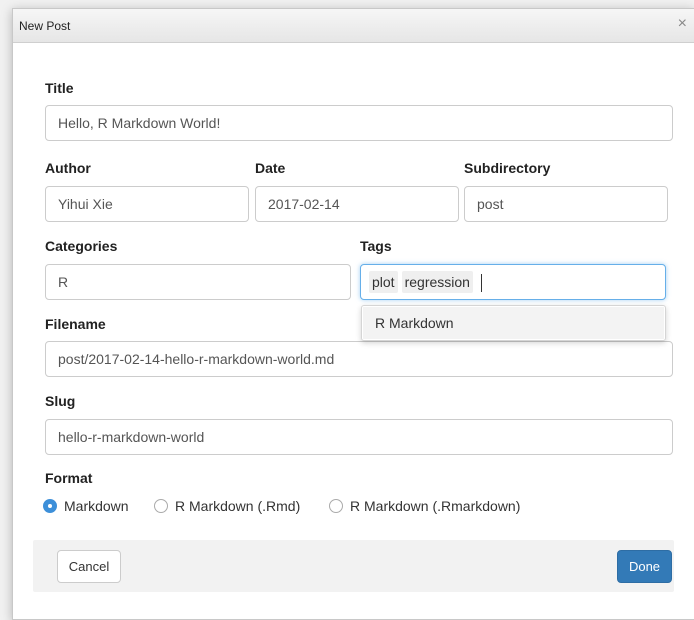  Describe the element at coordinates (147, 204) in the screenshot. I see `author-input: Yihui Xie` at that location.